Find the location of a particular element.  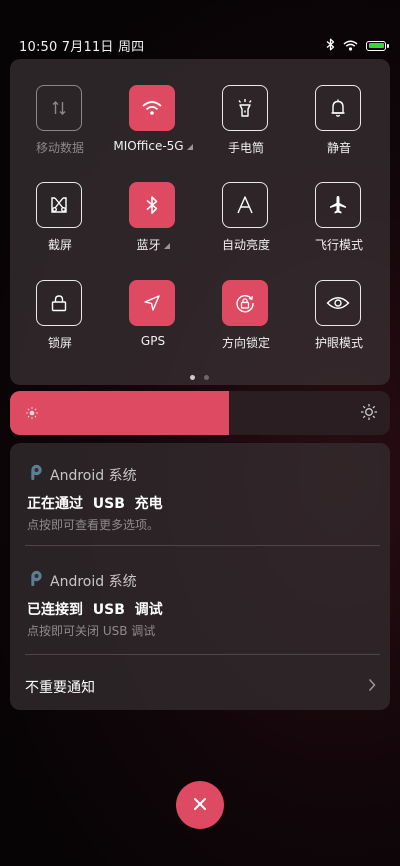

notification-text: 点按即可查看更多选项。 is located at coordinates (93, 525).